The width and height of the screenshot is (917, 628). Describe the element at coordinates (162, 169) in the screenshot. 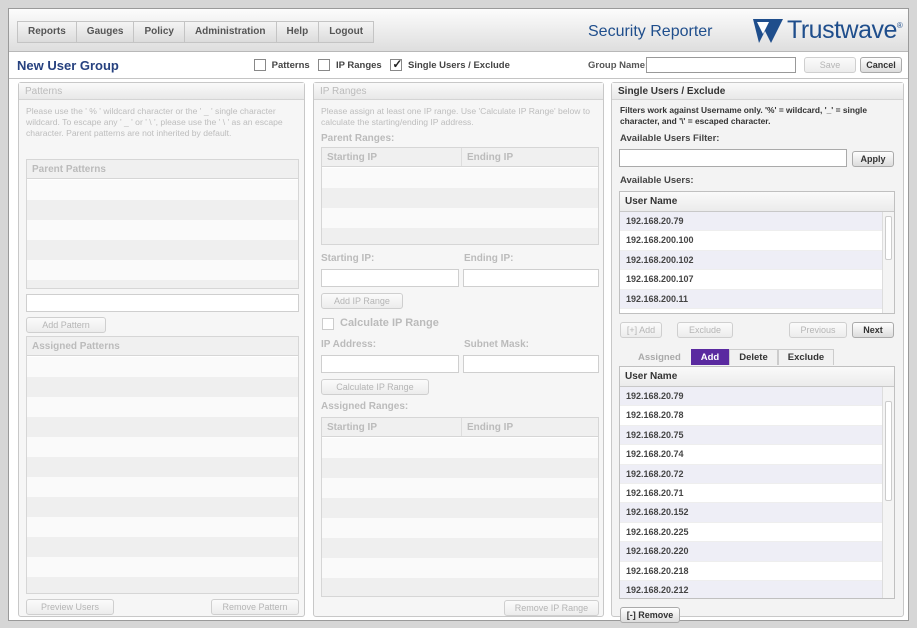

I see `parent-patterns-header: Parent Patterns` at that location.